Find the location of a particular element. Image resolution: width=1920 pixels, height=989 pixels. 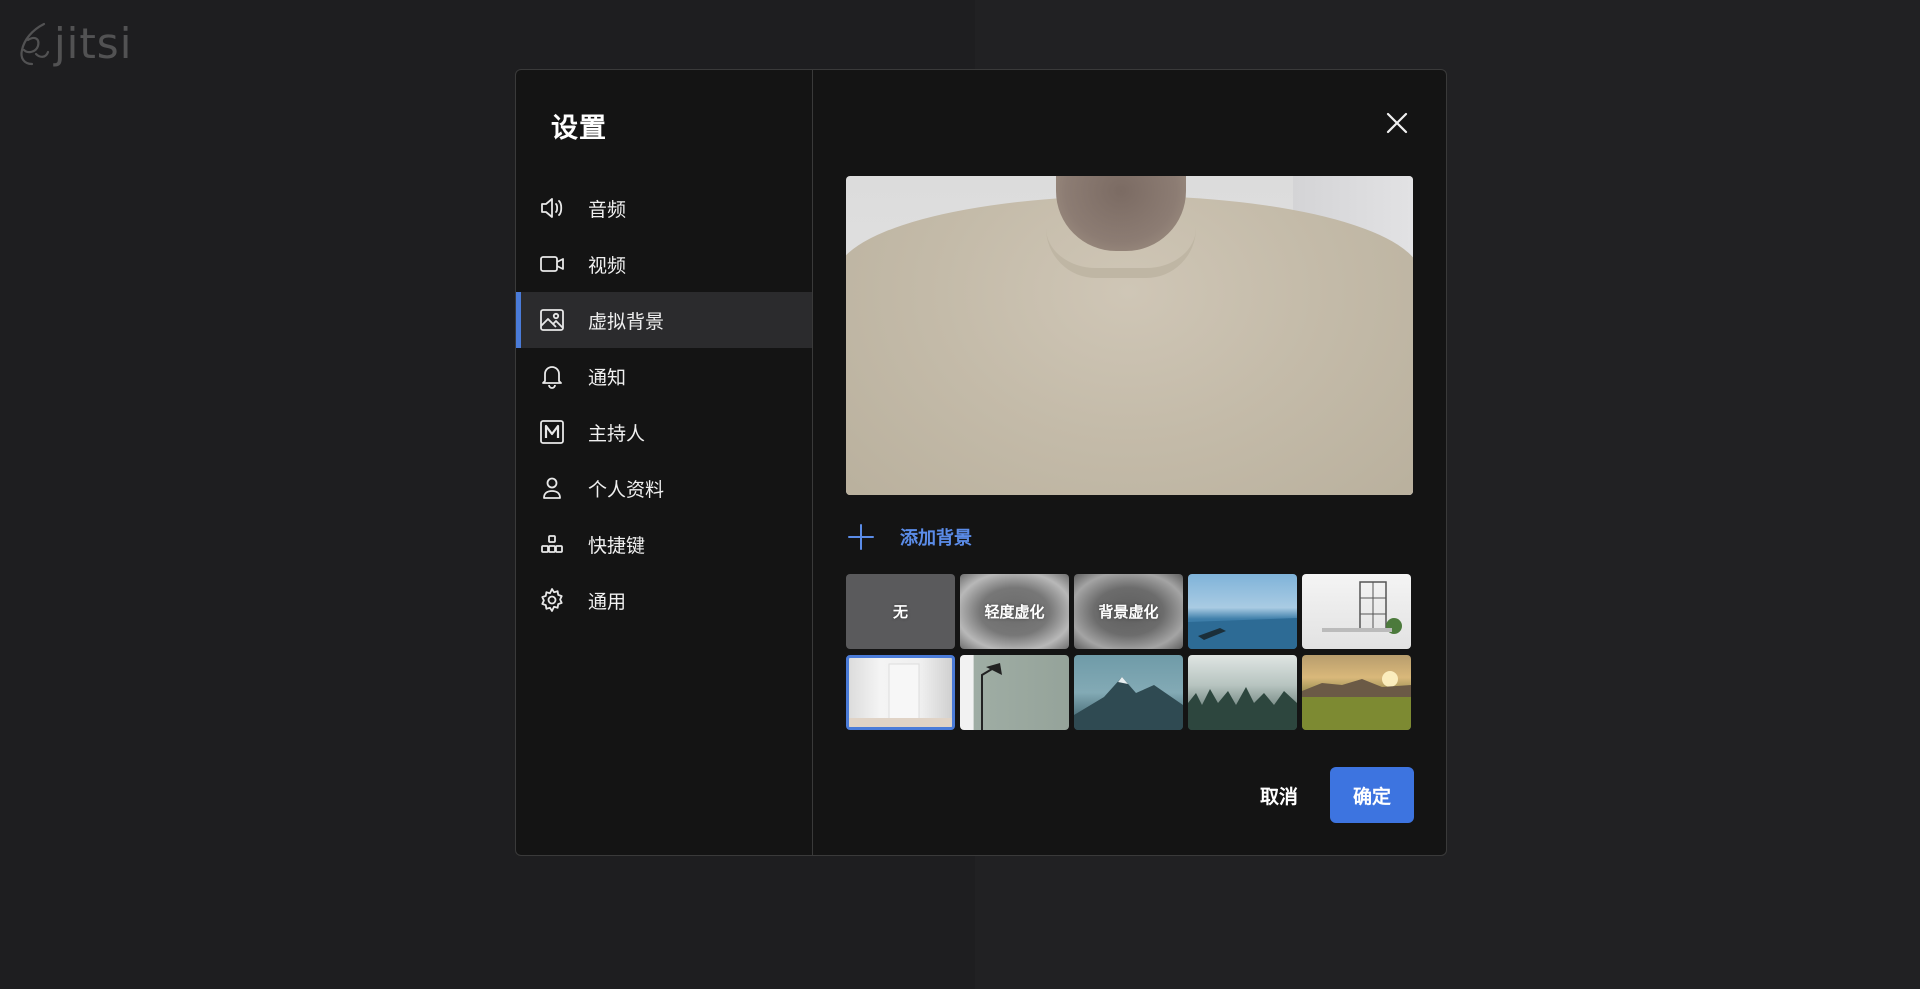

add-background-button: 添加背景 is located at coordinates (909, 537).